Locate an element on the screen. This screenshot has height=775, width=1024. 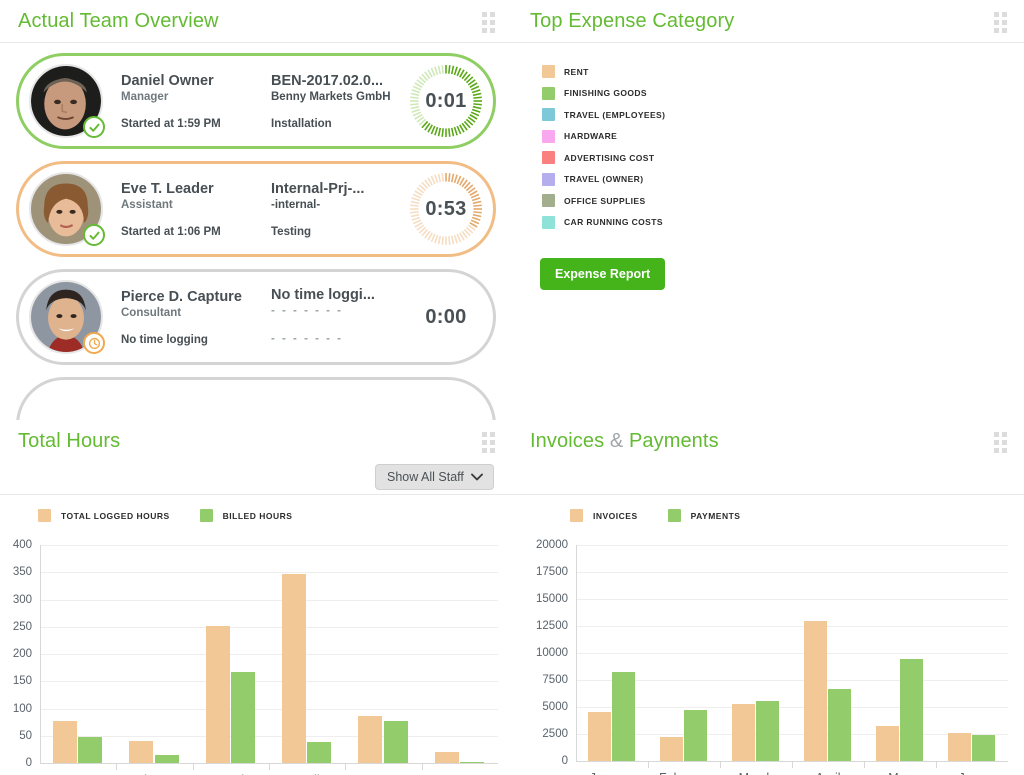
y-axis-line is located at coordinates (576, 653).